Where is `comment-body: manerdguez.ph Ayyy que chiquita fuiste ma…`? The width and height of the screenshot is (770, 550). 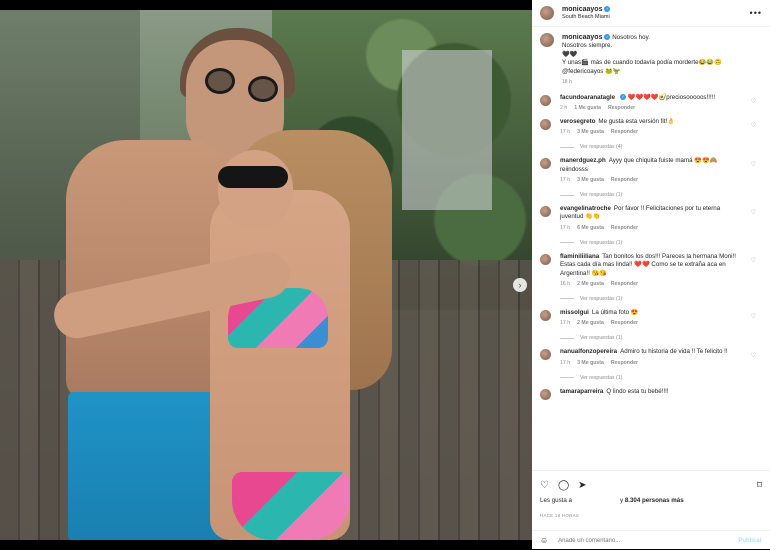 comment-body: manerdguez.ph Ayyy que chiquita fuiste ma… is located at coordinates (650, 177).